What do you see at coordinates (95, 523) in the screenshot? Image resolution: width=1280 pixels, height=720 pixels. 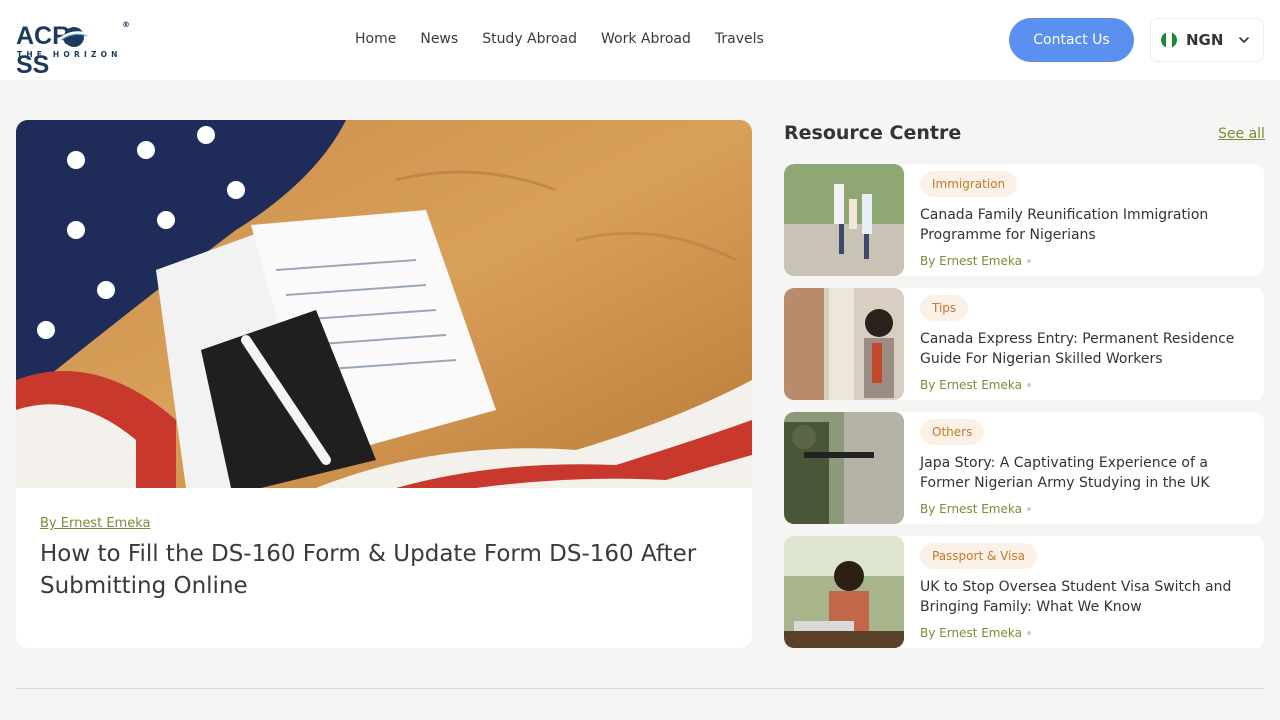 I see `featured-author-link: By Ernest Emeka` at bounding box center [95, 523].